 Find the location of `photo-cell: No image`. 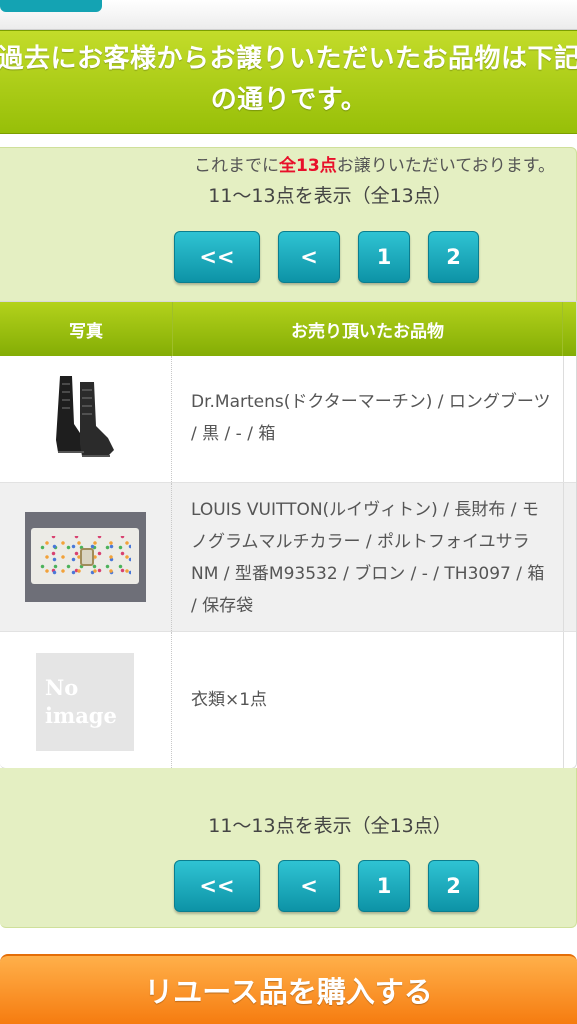

photo-cell: No image is located at coordinates (86, 700).